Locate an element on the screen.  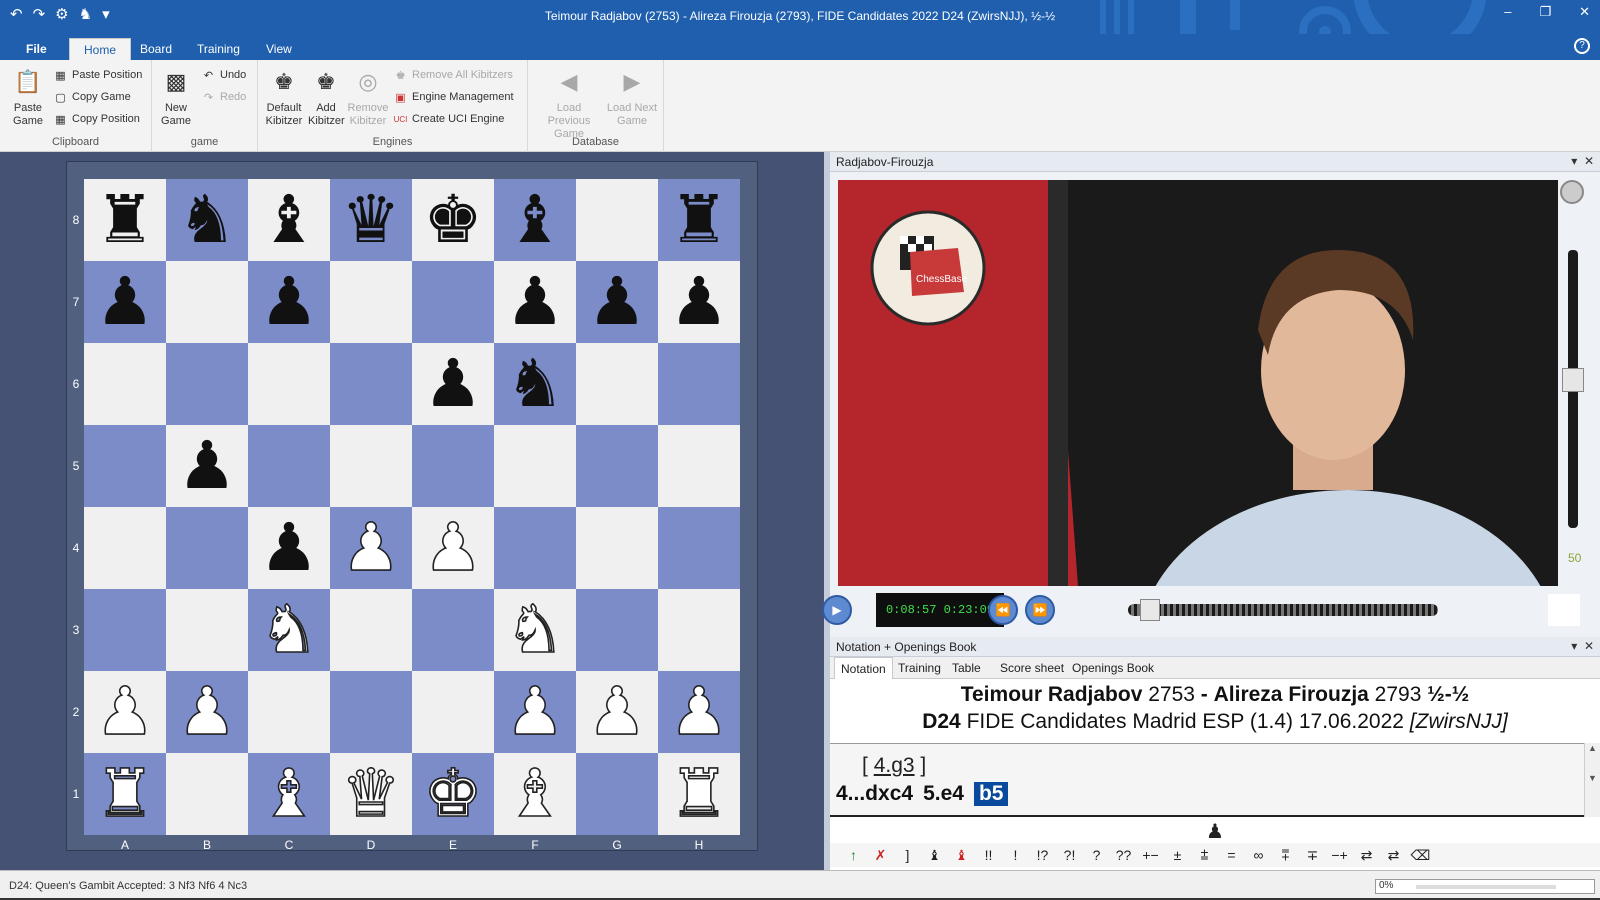
copy-game-button: ▢ Copy Game is located at coordinates (92, 97).